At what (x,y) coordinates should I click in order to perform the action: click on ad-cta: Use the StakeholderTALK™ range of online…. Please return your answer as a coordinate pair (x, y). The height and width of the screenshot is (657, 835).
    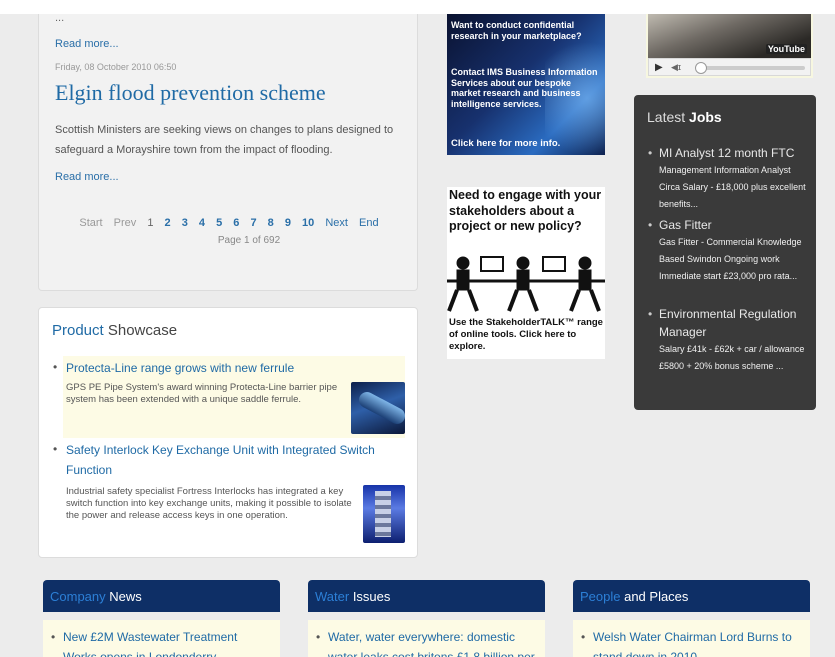
    Looking at the image, I should click on (526, 334).